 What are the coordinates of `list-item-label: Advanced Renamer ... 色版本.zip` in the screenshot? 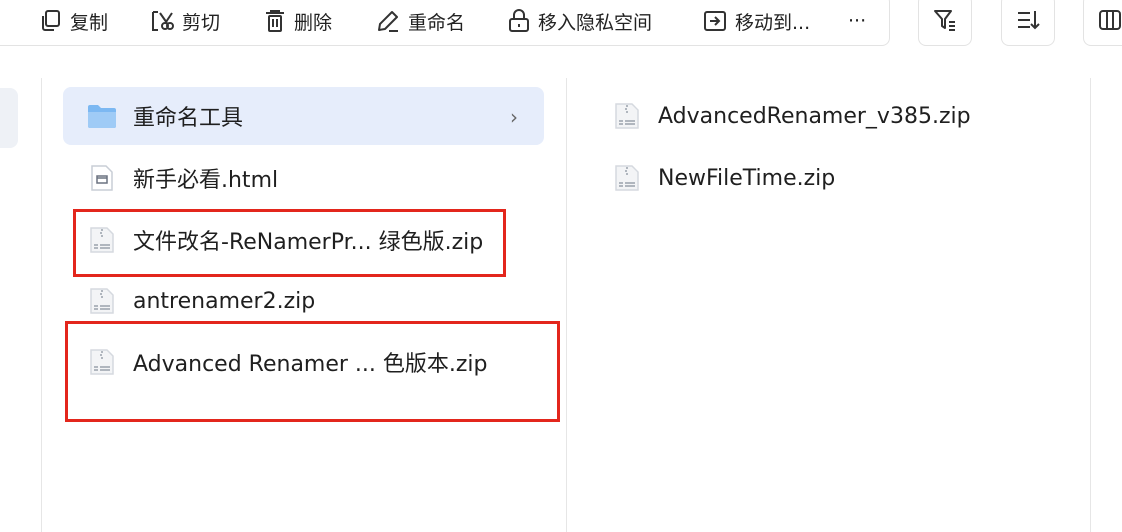 It's located at (310, 364).